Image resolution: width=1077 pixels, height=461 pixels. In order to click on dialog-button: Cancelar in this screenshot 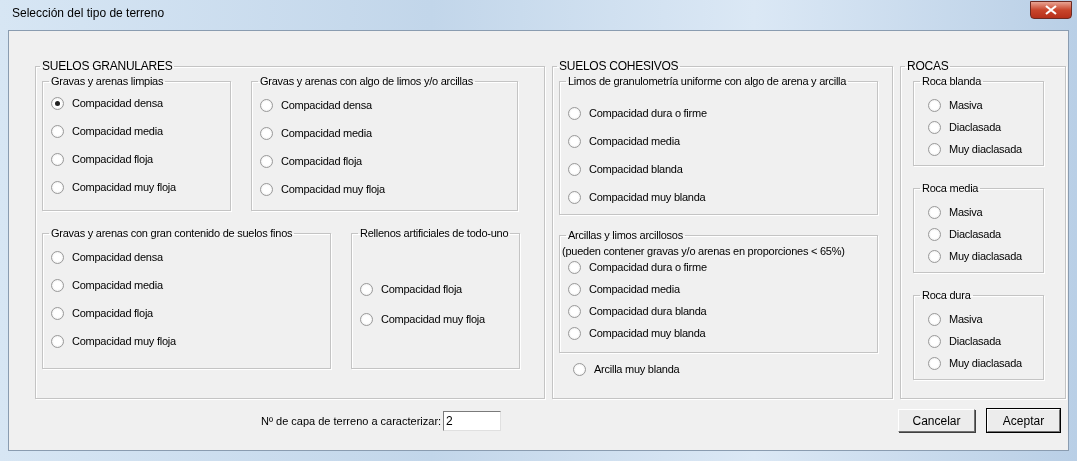, I will do `click(936, 420)`.